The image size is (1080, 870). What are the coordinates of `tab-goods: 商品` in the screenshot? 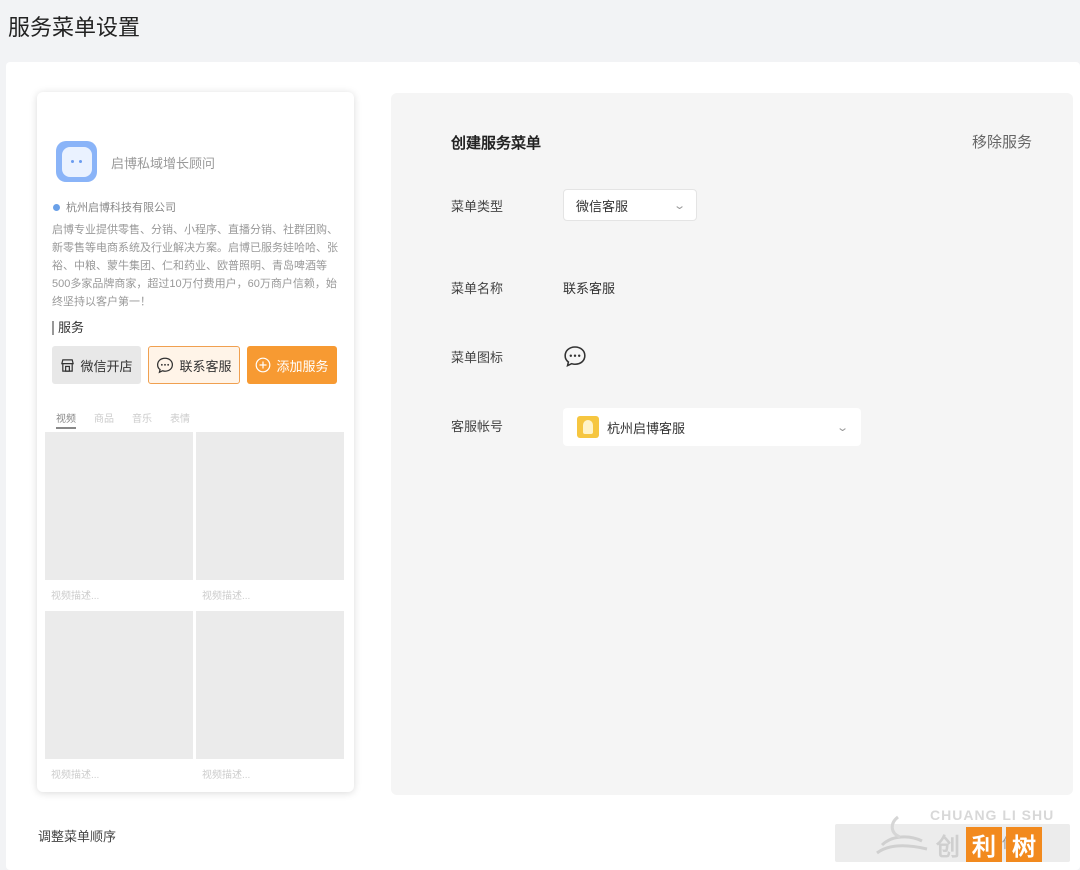 It's located at (104, 419).